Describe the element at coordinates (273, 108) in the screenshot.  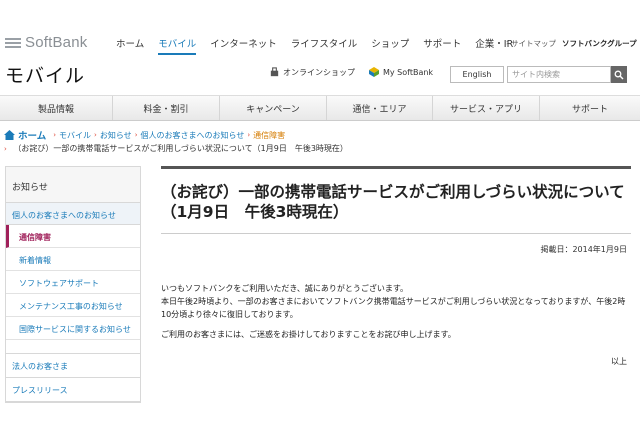
I see `category-campaign: キャンペーン` at that location.